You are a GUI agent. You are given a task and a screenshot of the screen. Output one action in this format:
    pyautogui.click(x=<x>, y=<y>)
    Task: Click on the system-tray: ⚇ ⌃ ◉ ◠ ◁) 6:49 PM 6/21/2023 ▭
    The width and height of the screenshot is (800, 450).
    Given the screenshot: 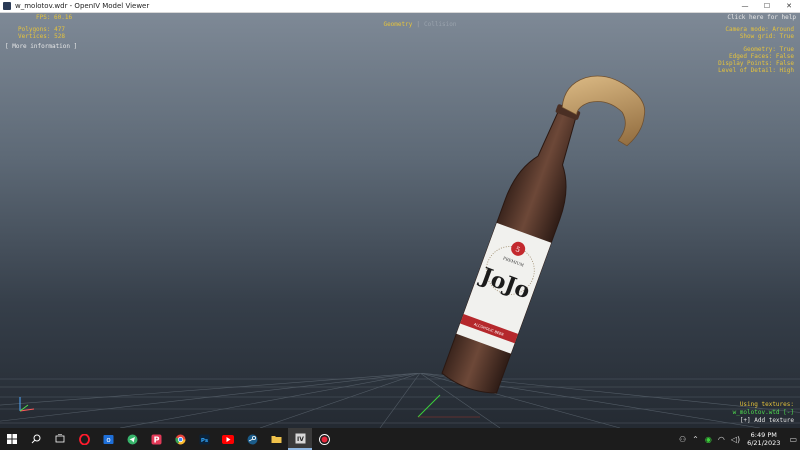 What is the action you would take?
    pyautogui.click(x=738, y=439)
    